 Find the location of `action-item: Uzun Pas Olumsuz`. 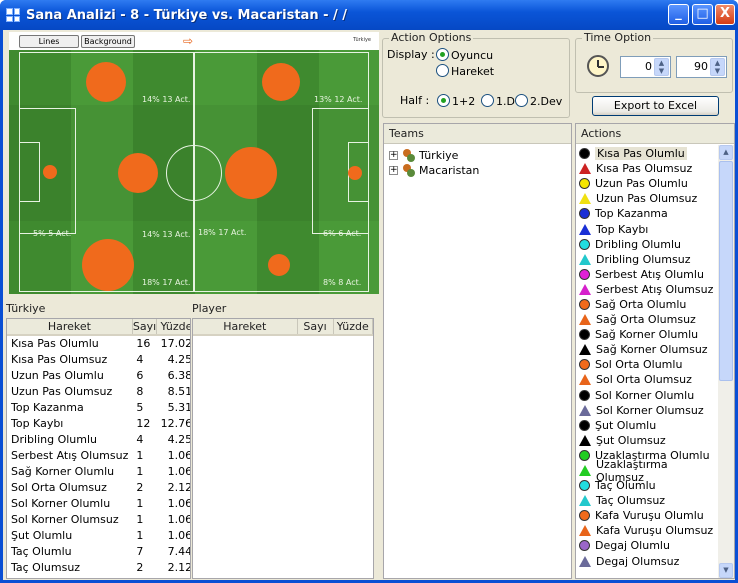

action-item: Uzun Pas Olumsuz is located at coordinates (647, 198).